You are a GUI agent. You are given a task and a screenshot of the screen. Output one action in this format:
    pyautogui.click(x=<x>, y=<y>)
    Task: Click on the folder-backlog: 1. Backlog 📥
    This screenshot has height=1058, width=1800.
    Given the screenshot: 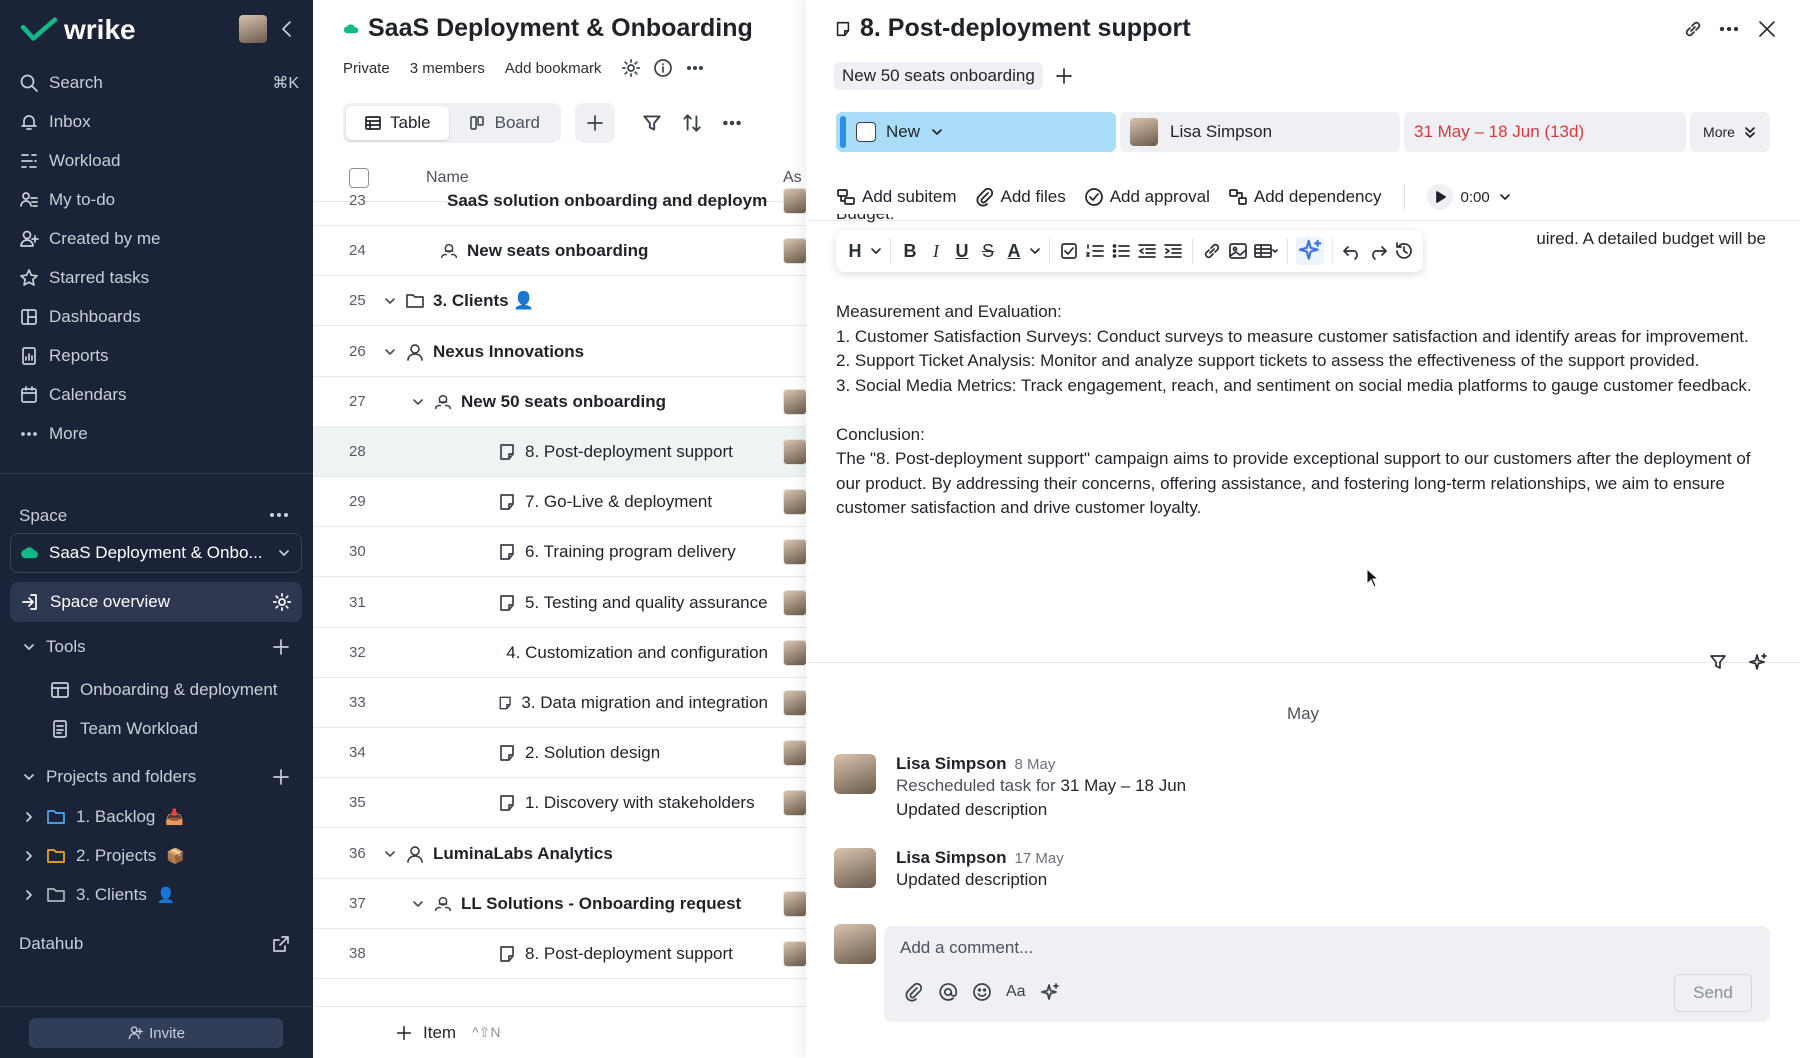 What is the action you would take?
    pyautogui.click(x=103, y=817)
    